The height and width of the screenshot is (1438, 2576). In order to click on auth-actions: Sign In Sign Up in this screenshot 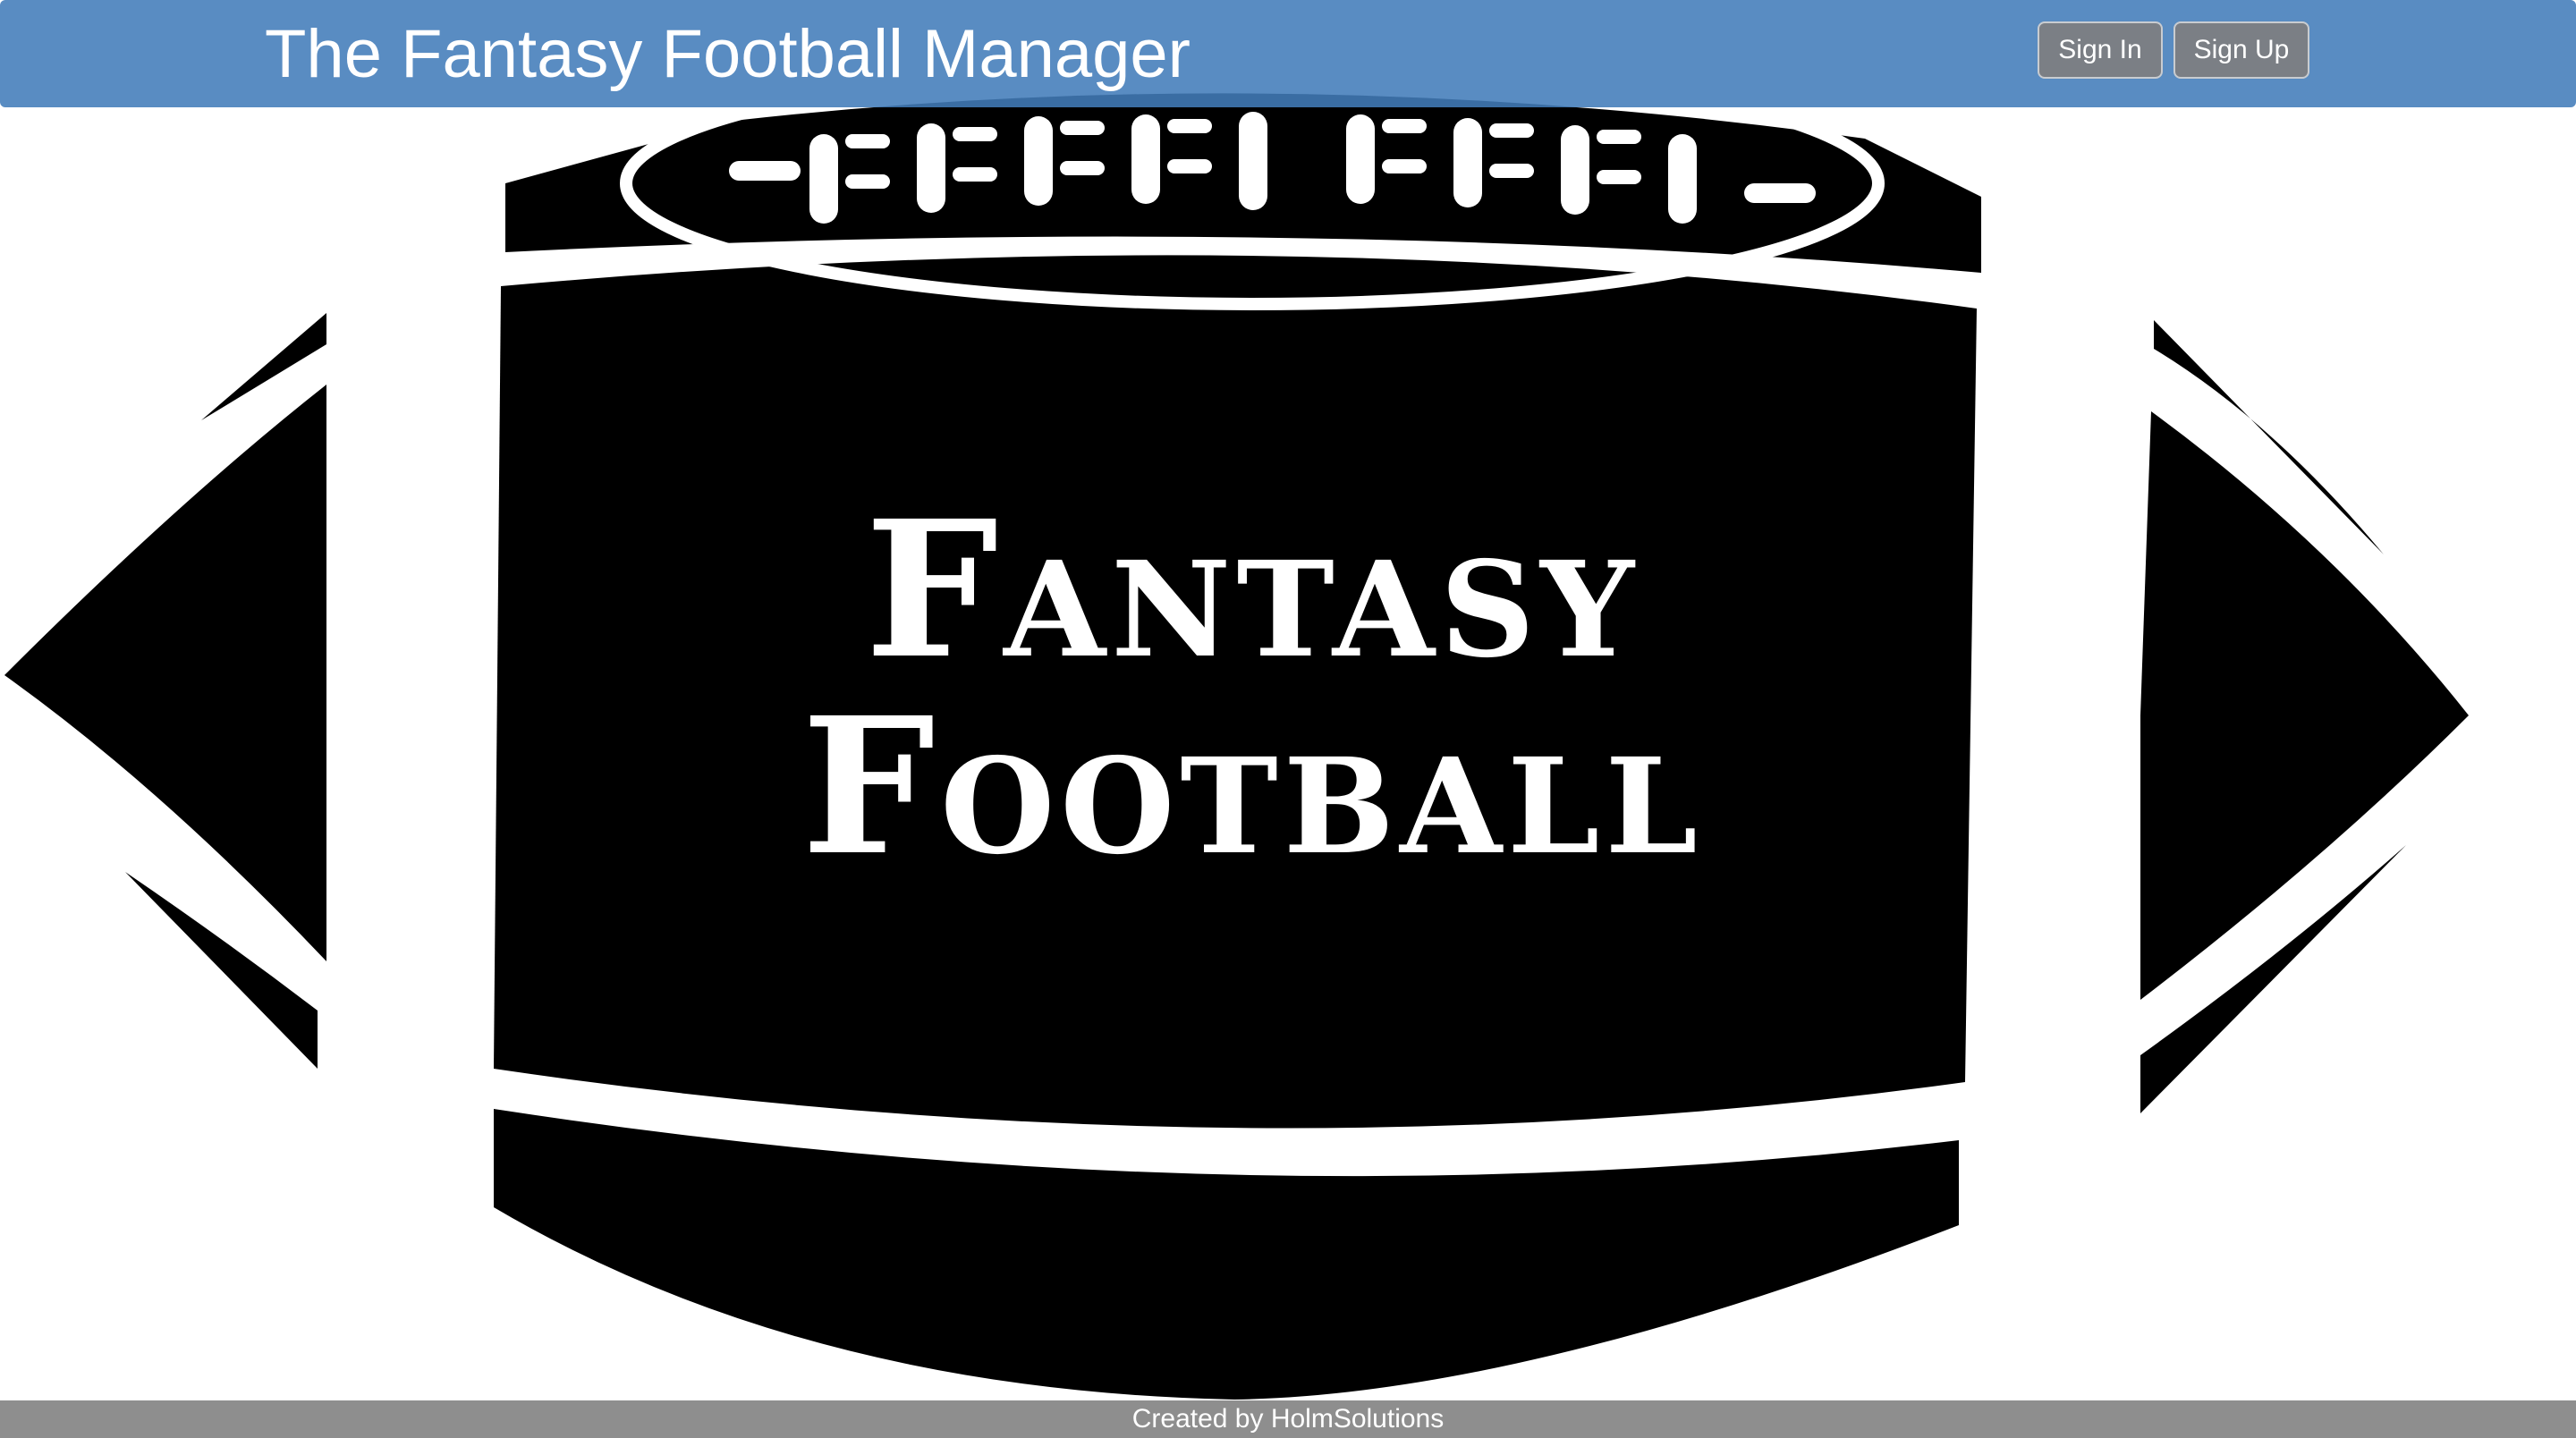, I will do `click(2173, 50)`.